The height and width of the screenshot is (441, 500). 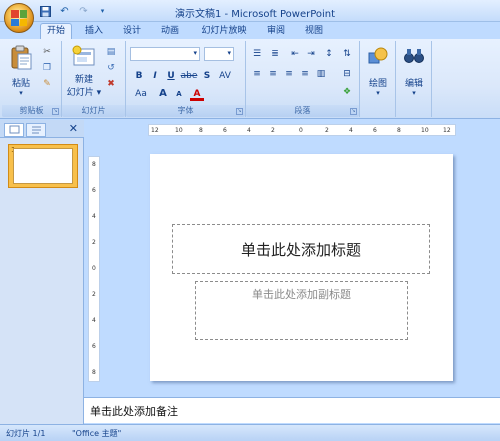 I want to click on bullets-button: ☰, so click(x=257, y=54).